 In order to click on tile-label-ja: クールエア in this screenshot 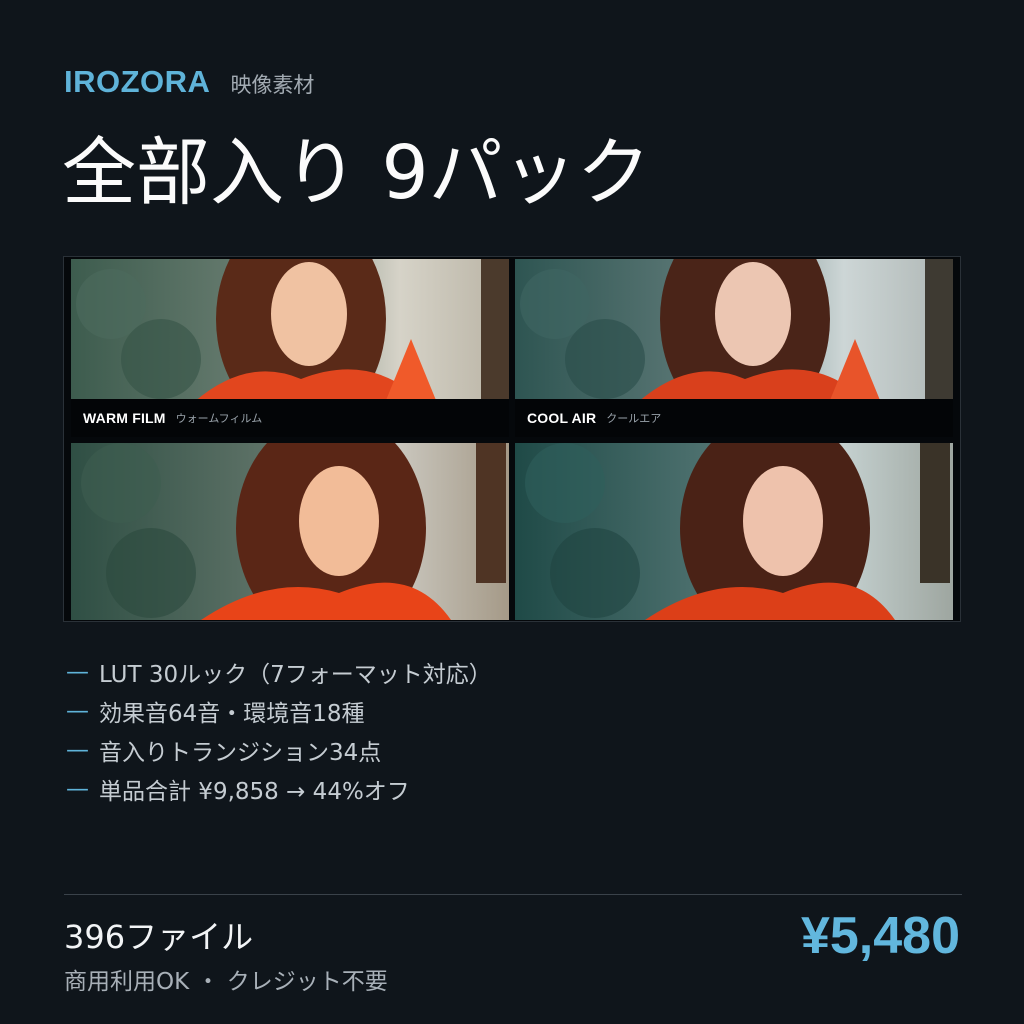, I will do `click(634, 418)`.